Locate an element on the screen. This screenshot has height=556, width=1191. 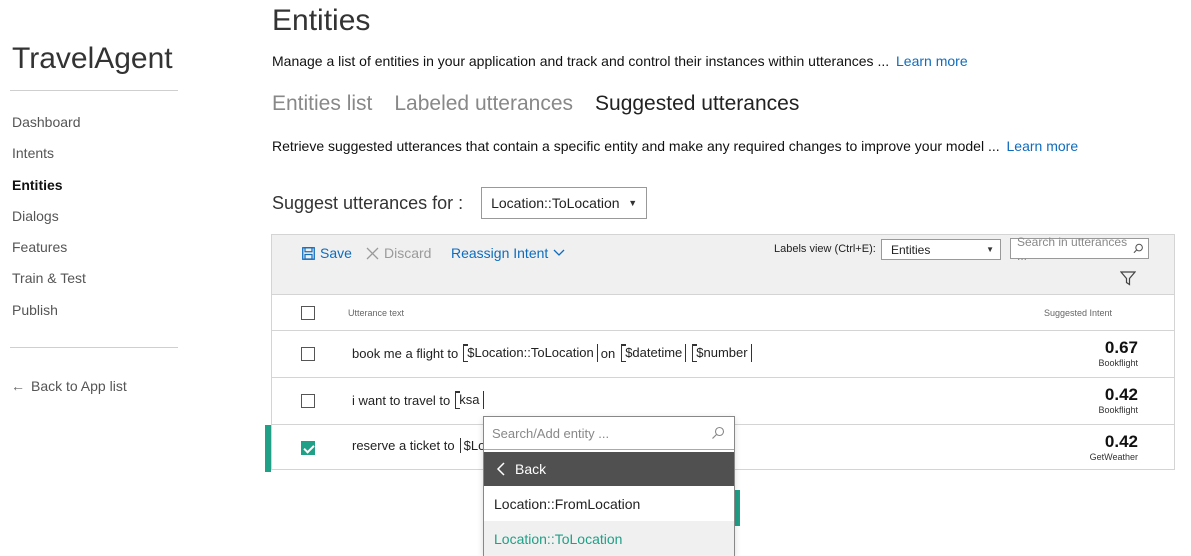
entity-option-to-location: Location::ToLocation is located at coordinates (609, 538).